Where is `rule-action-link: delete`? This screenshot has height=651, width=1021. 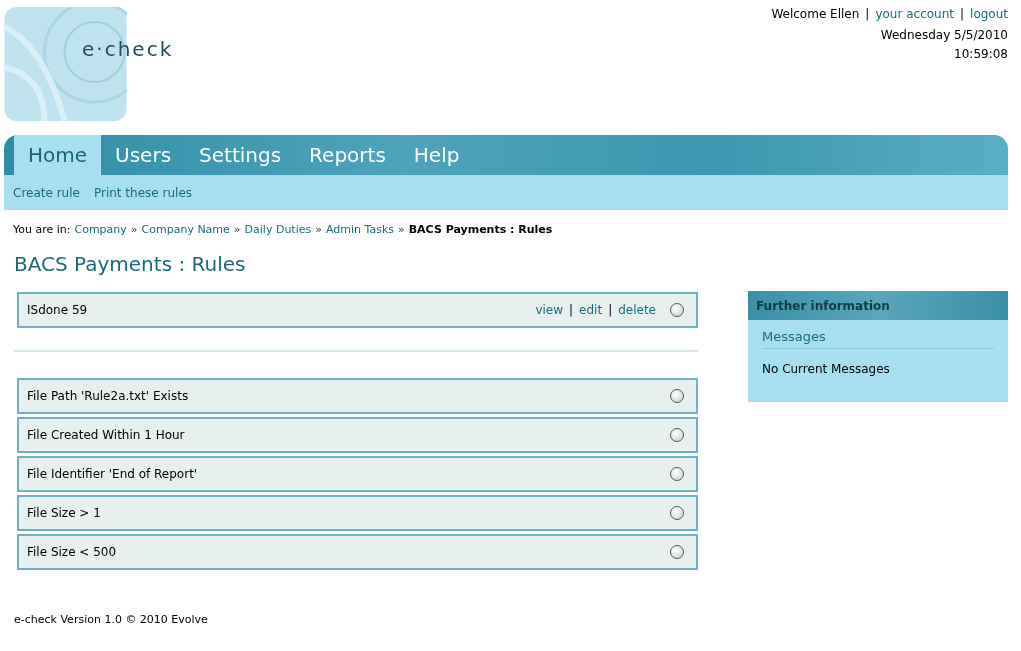
rule-action-link: delete is located at coordinates (637, 310).